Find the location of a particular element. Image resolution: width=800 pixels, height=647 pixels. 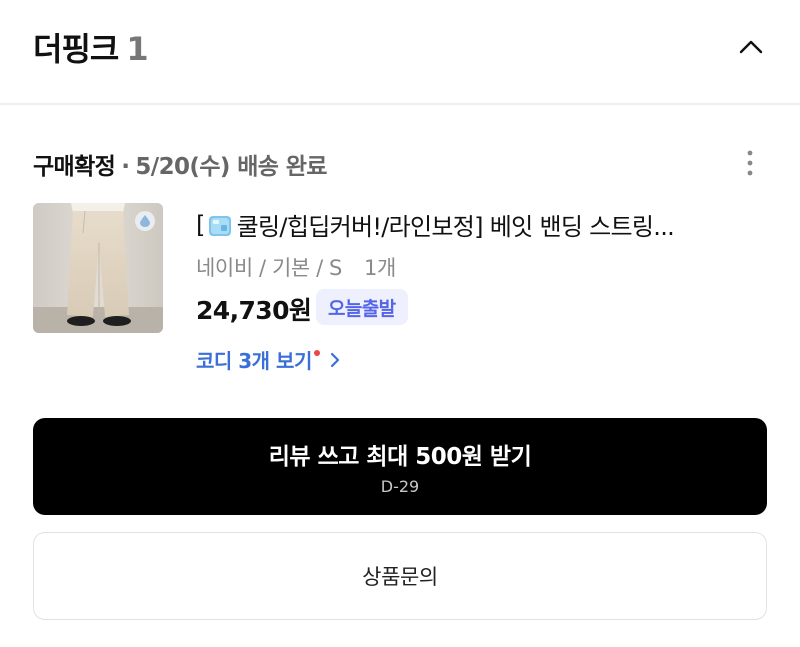

store-item-count: 1 is located at coordinates (137, 49).